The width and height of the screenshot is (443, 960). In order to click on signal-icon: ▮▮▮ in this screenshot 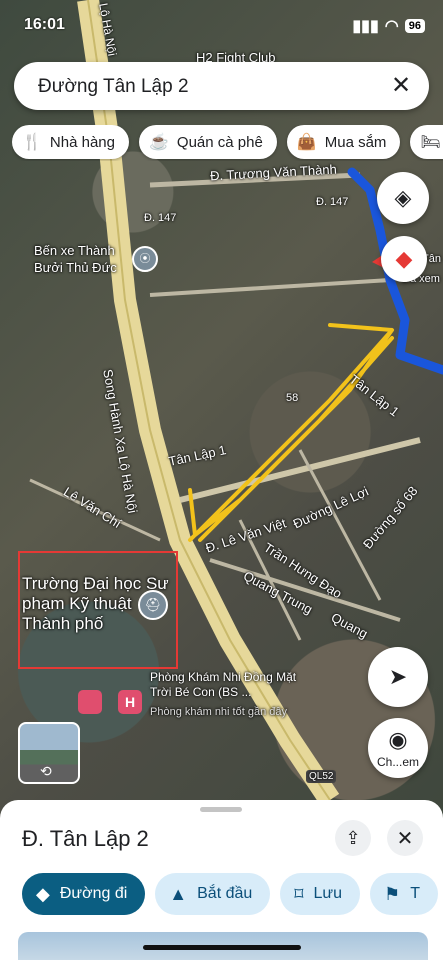, I will do `click(365, 26)`.